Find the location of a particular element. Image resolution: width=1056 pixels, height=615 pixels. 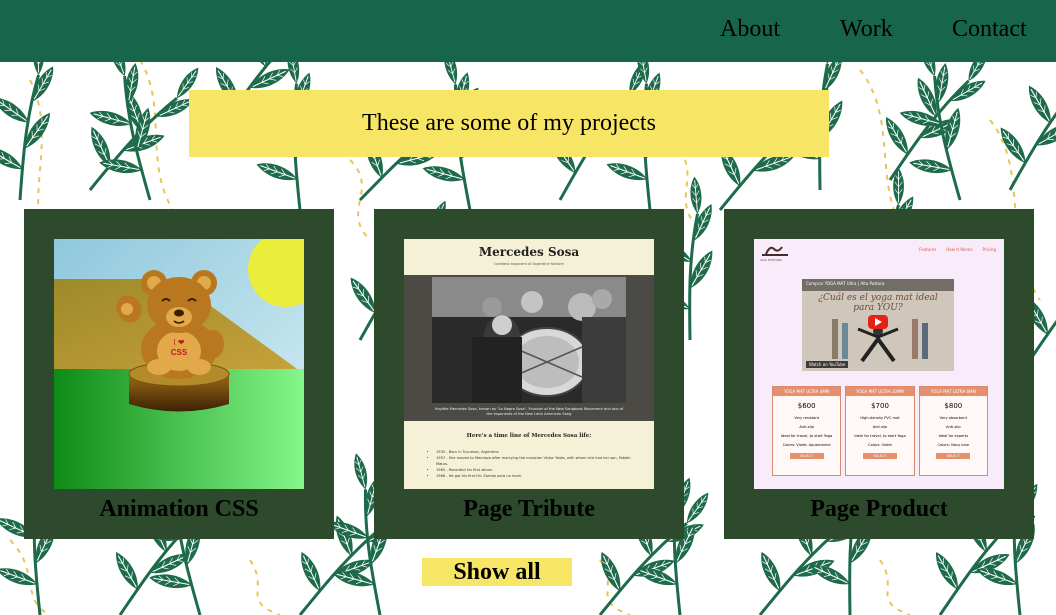

youtube-label: YouTube is located at coordinates (837, 364).